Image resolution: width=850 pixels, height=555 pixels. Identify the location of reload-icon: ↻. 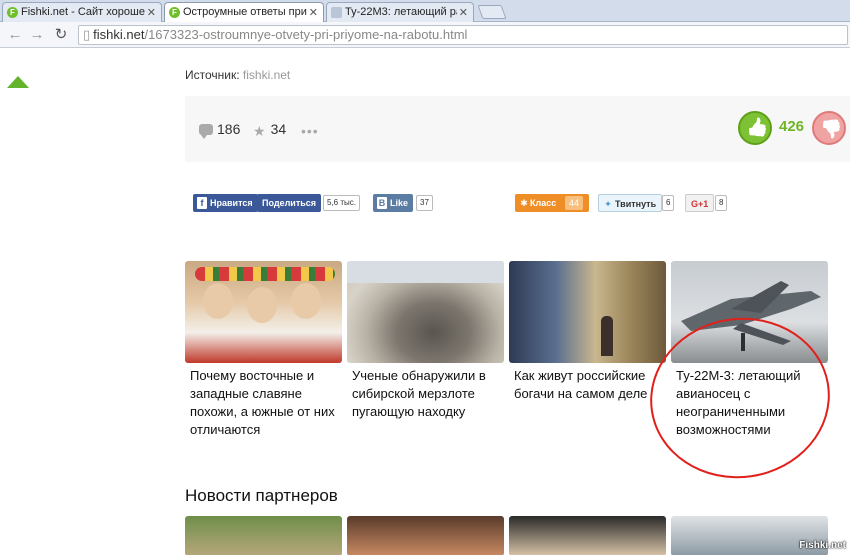
(61, 35).